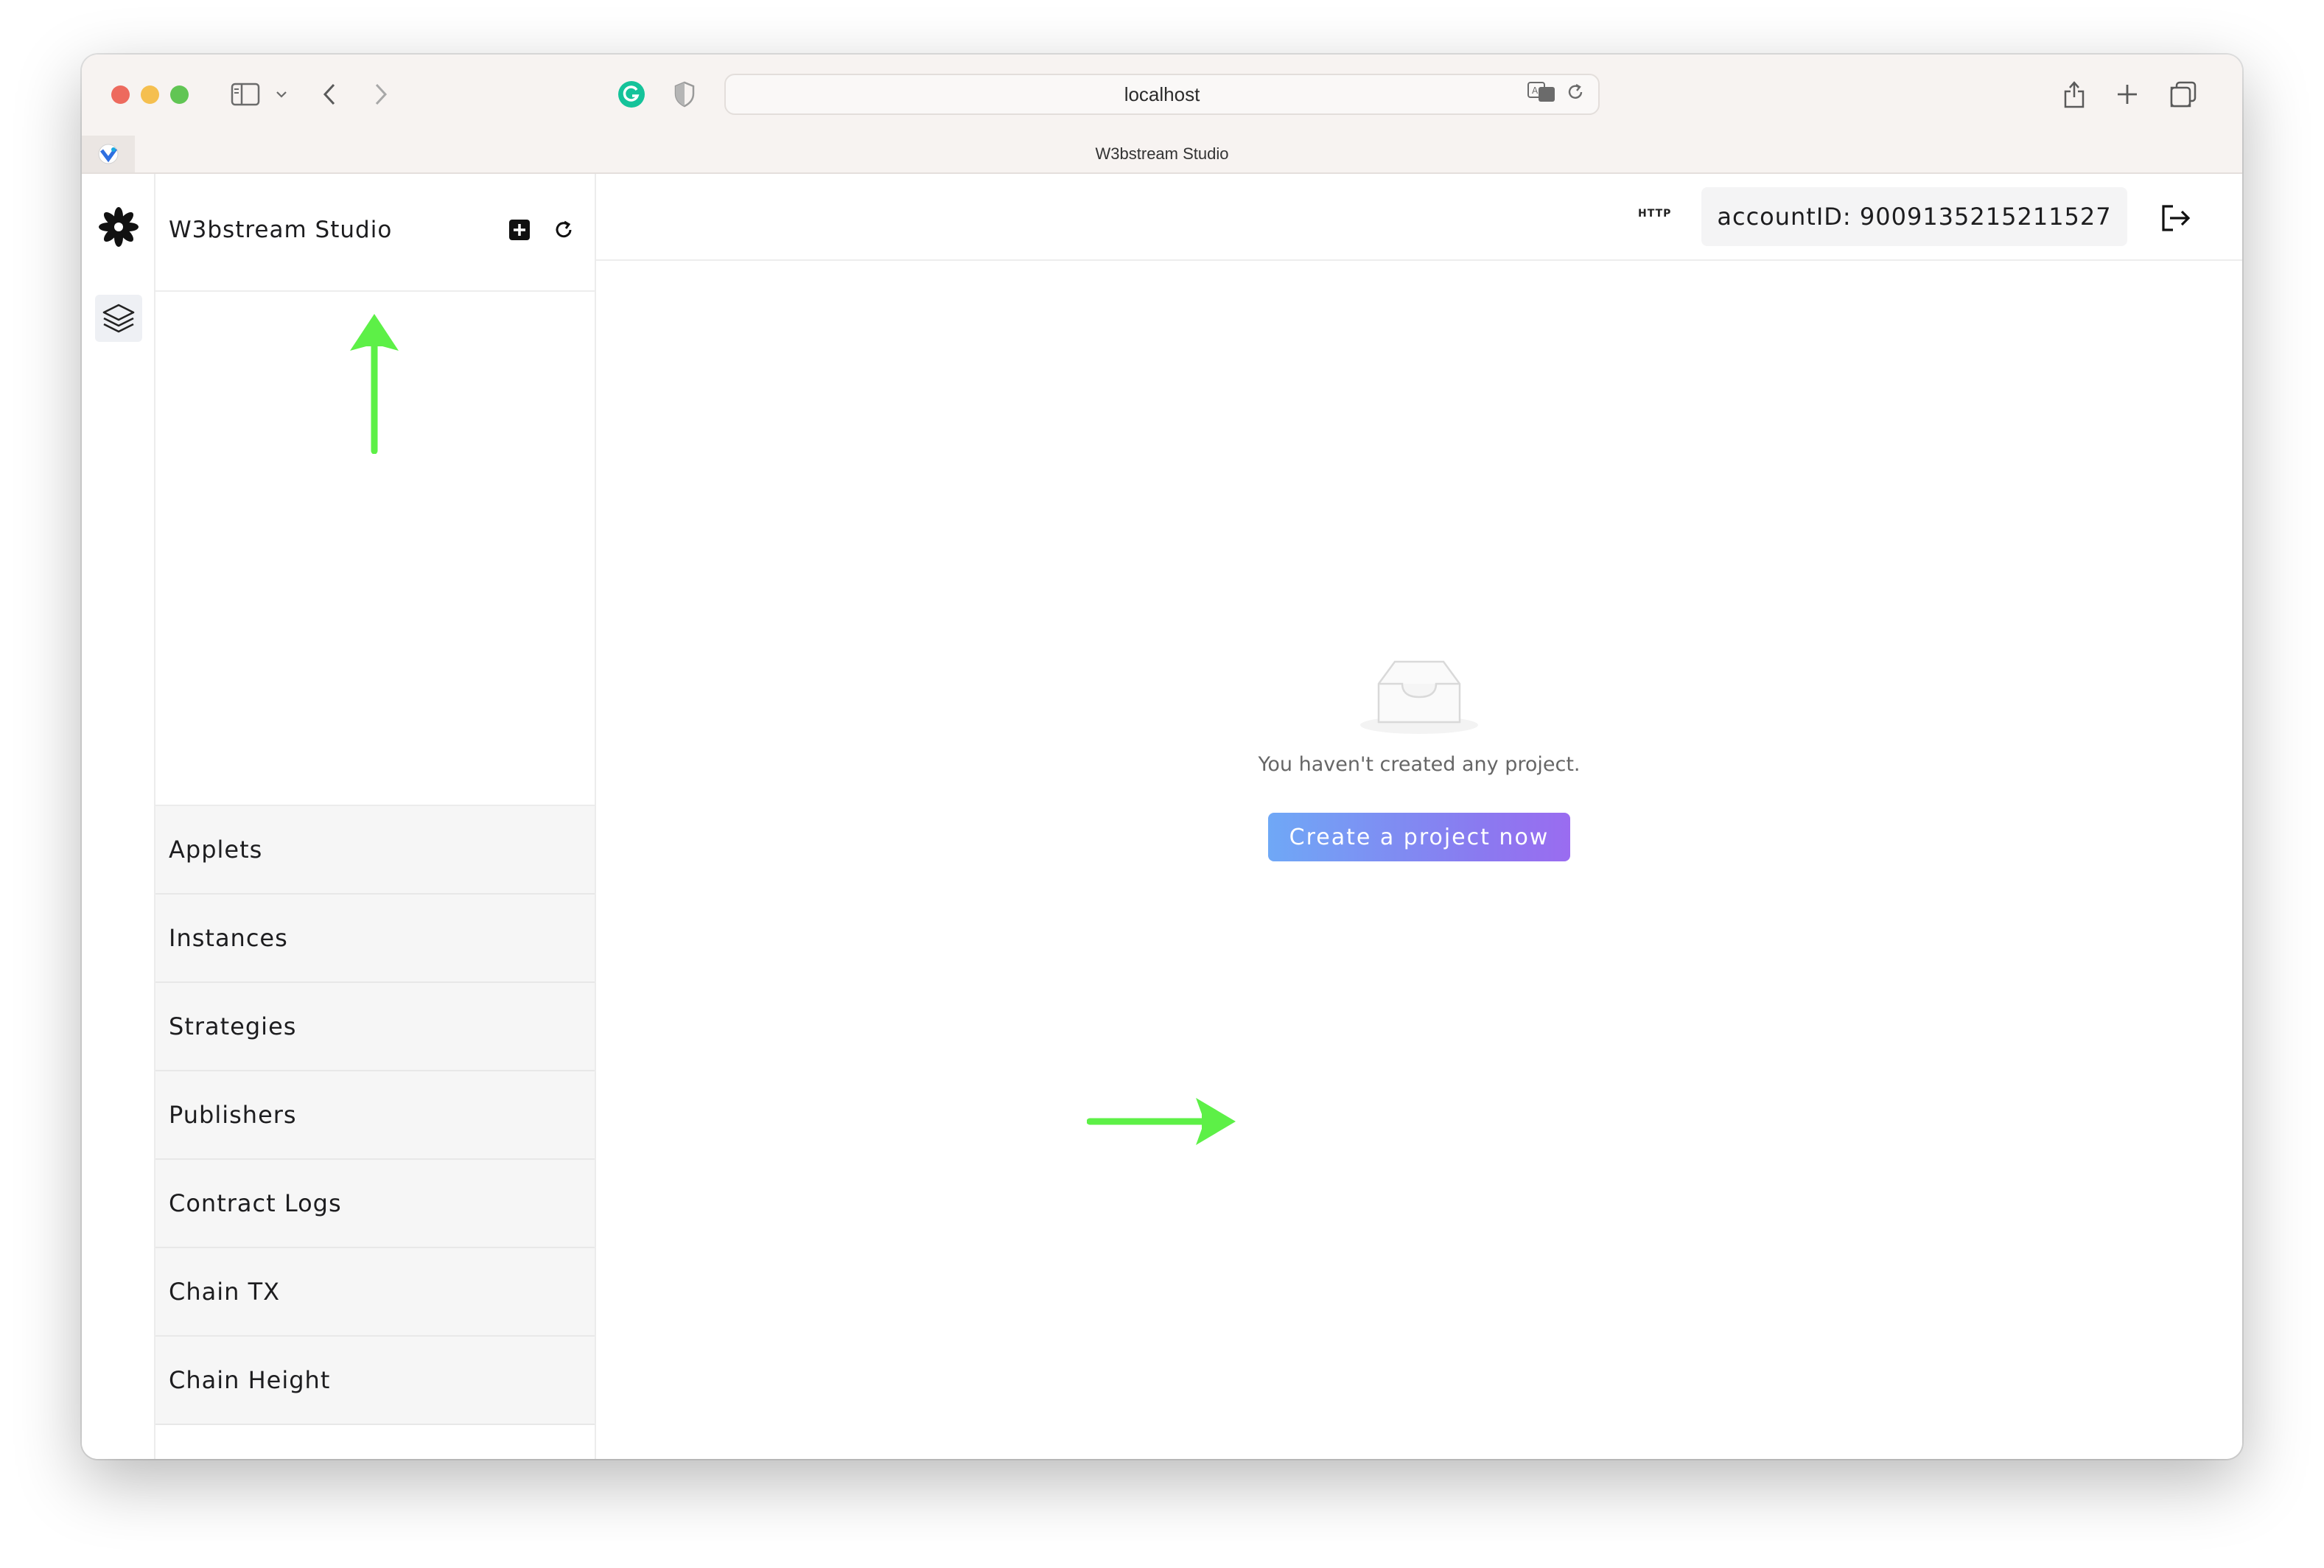 The width and height of the screenshot is (2324, 1568). What do you see at coordinates (150, 94) in the screenshot?
I see `minimize-window-button` at bounding box center [150, 94].